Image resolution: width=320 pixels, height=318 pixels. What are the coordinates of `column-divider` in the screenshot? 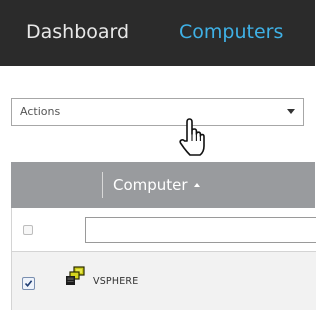 It's located at (102, 185).